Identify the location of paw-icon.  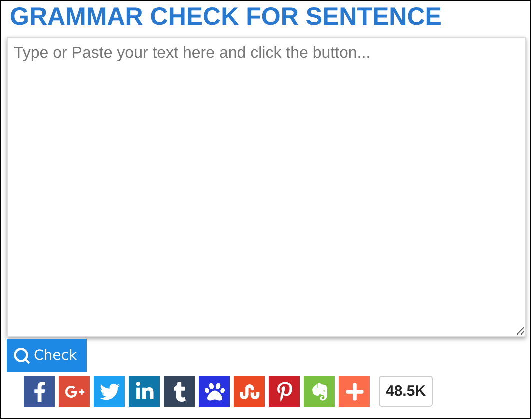
(214, 392).